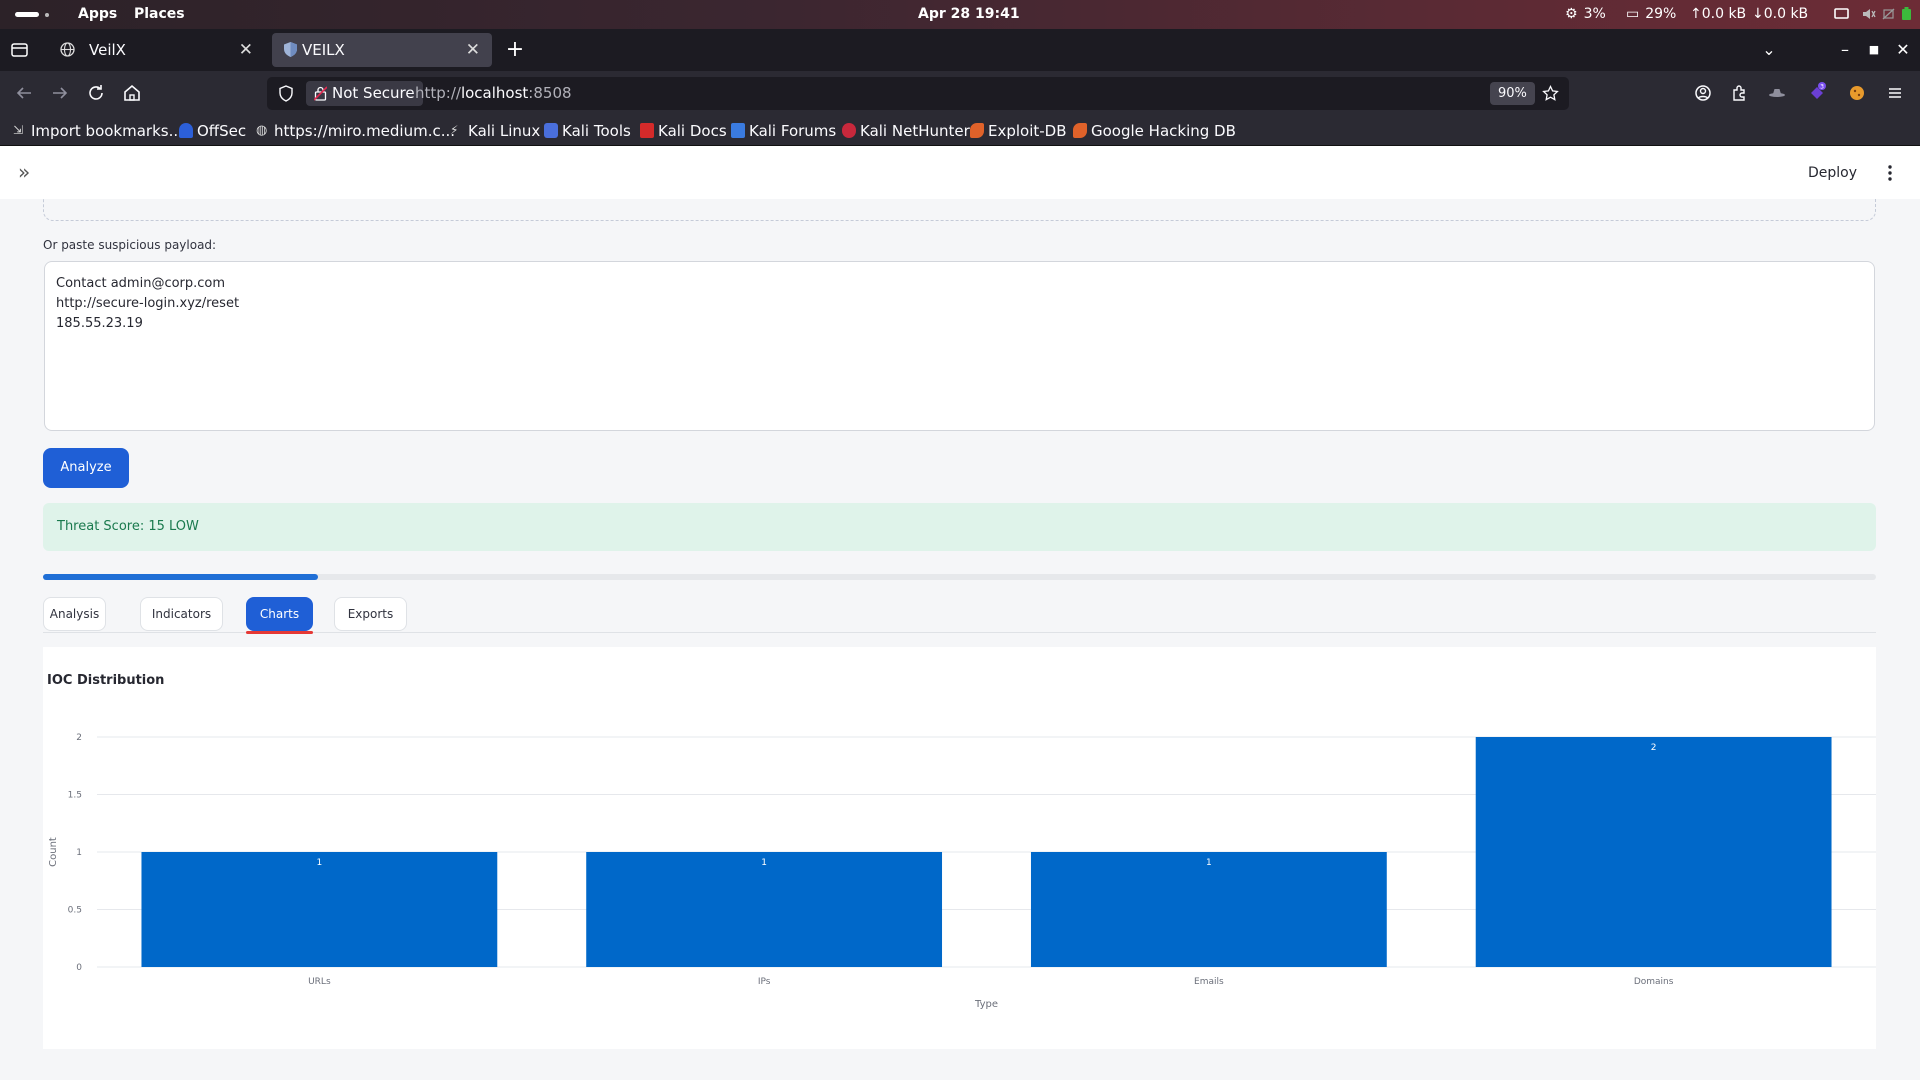 The height and width of the screenshot is (1080, 1920). What do you see at coordinates (764, 982) in the screenshot?
I see `x-tick-label: IPs` at bounding box center [764, 982].